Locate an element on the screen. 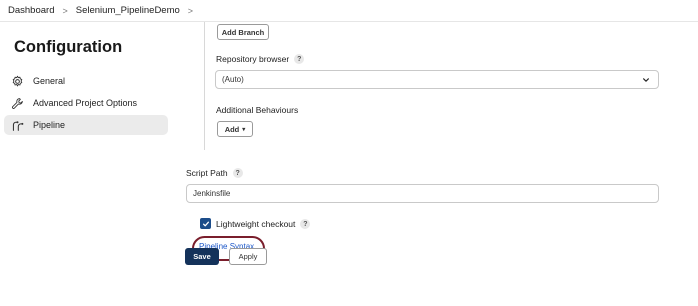 This screenshot has width=698, height=306. add-branch-button: Add Branch is located at coordinates (243, 32).